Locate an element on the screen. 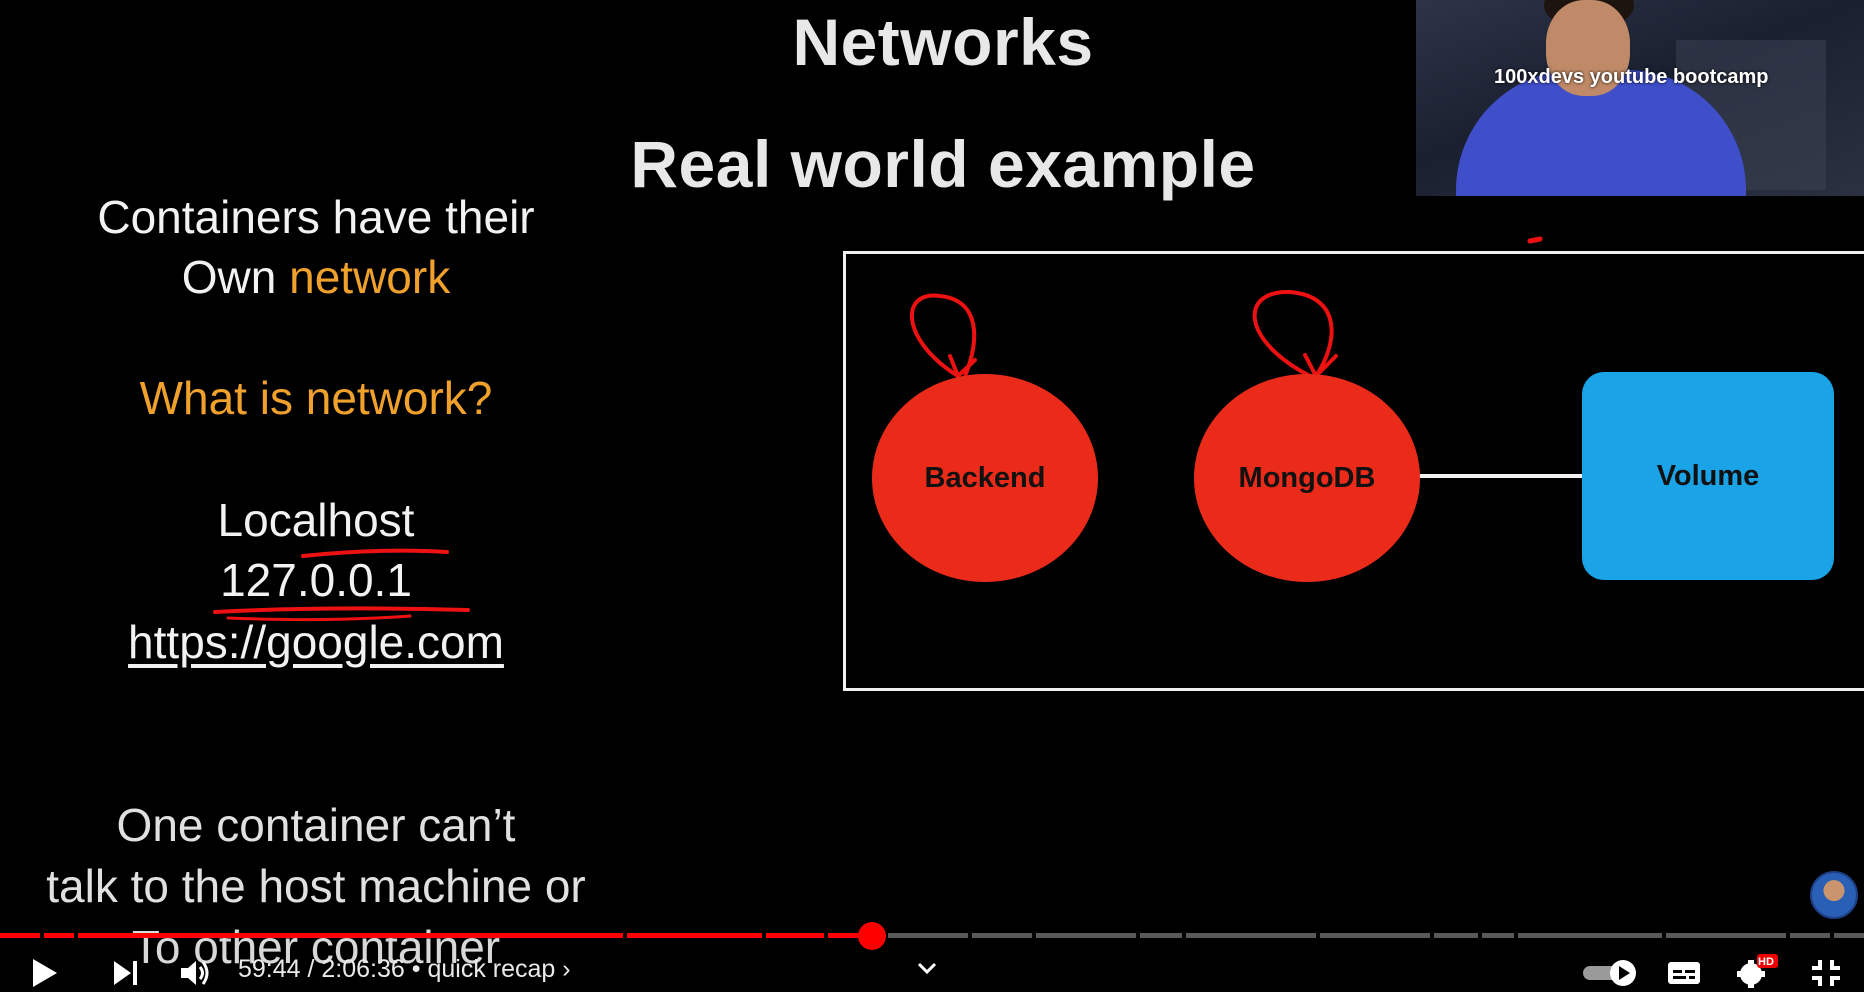 This screenshot has height=992, width=1864. volume-icon is located at coordinates (195, 973).